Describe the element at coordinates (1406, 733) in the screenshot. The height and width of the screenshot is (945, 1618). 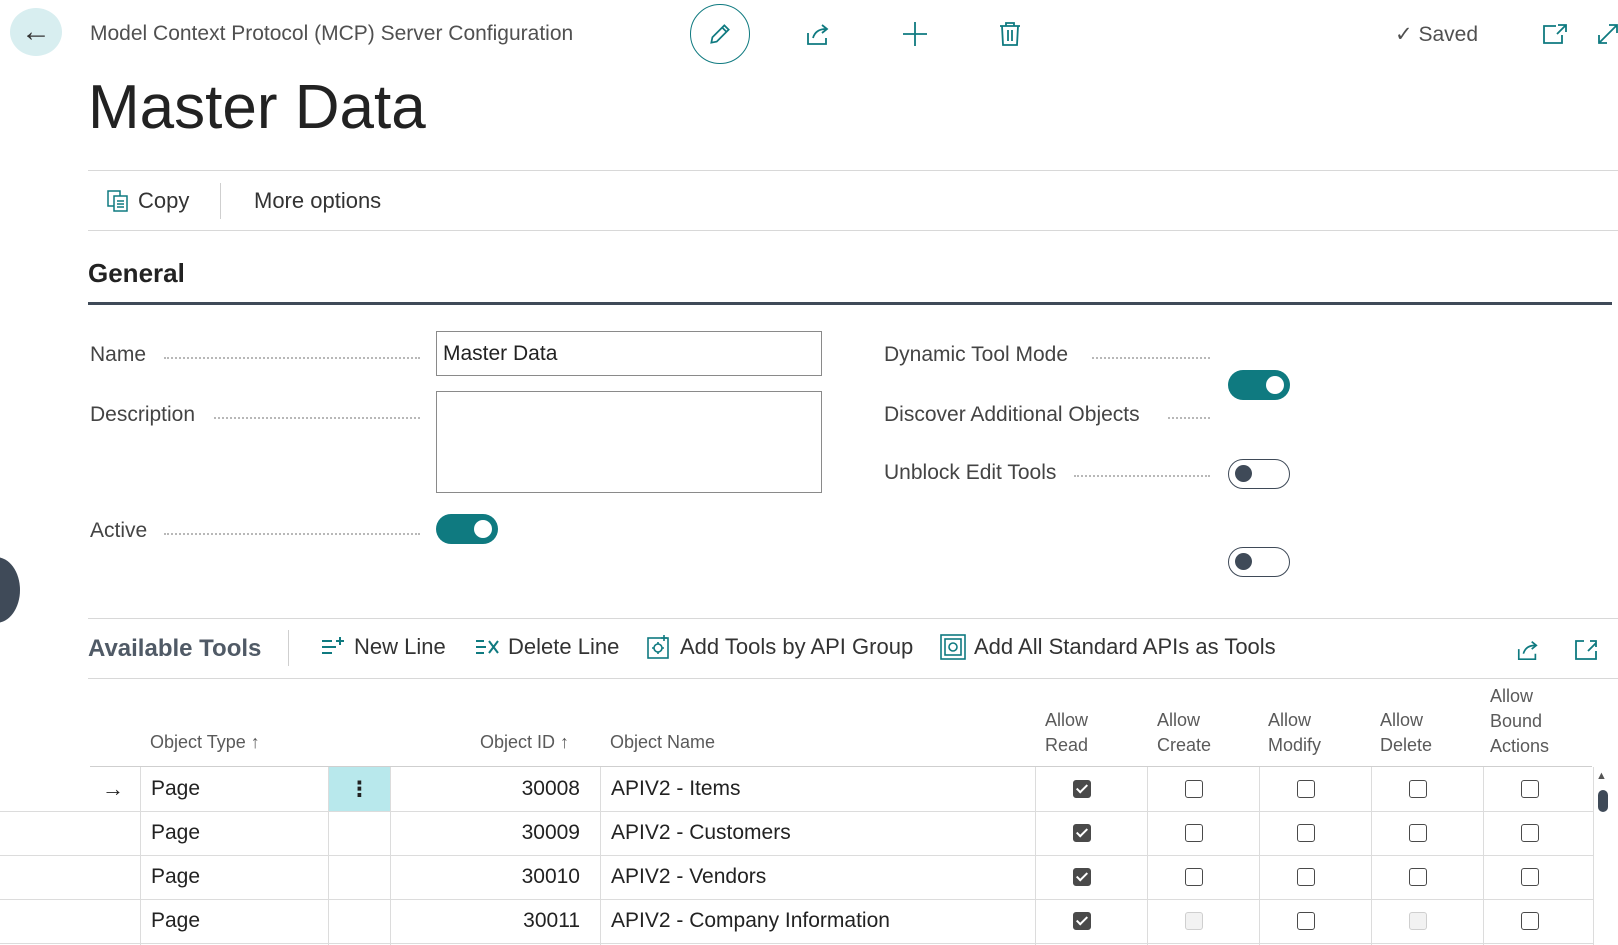
I see `column-header-allow-delete: Allow Delete` at that location.